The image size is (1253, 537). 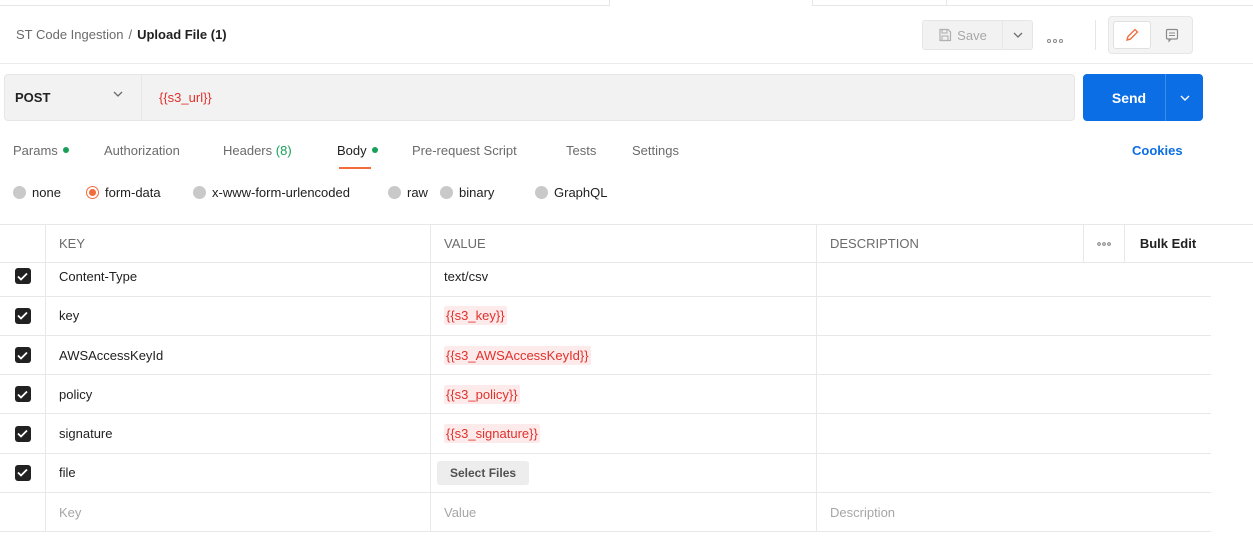 I want to click on select-files-button: Select Files, so click(x=483, y=472).